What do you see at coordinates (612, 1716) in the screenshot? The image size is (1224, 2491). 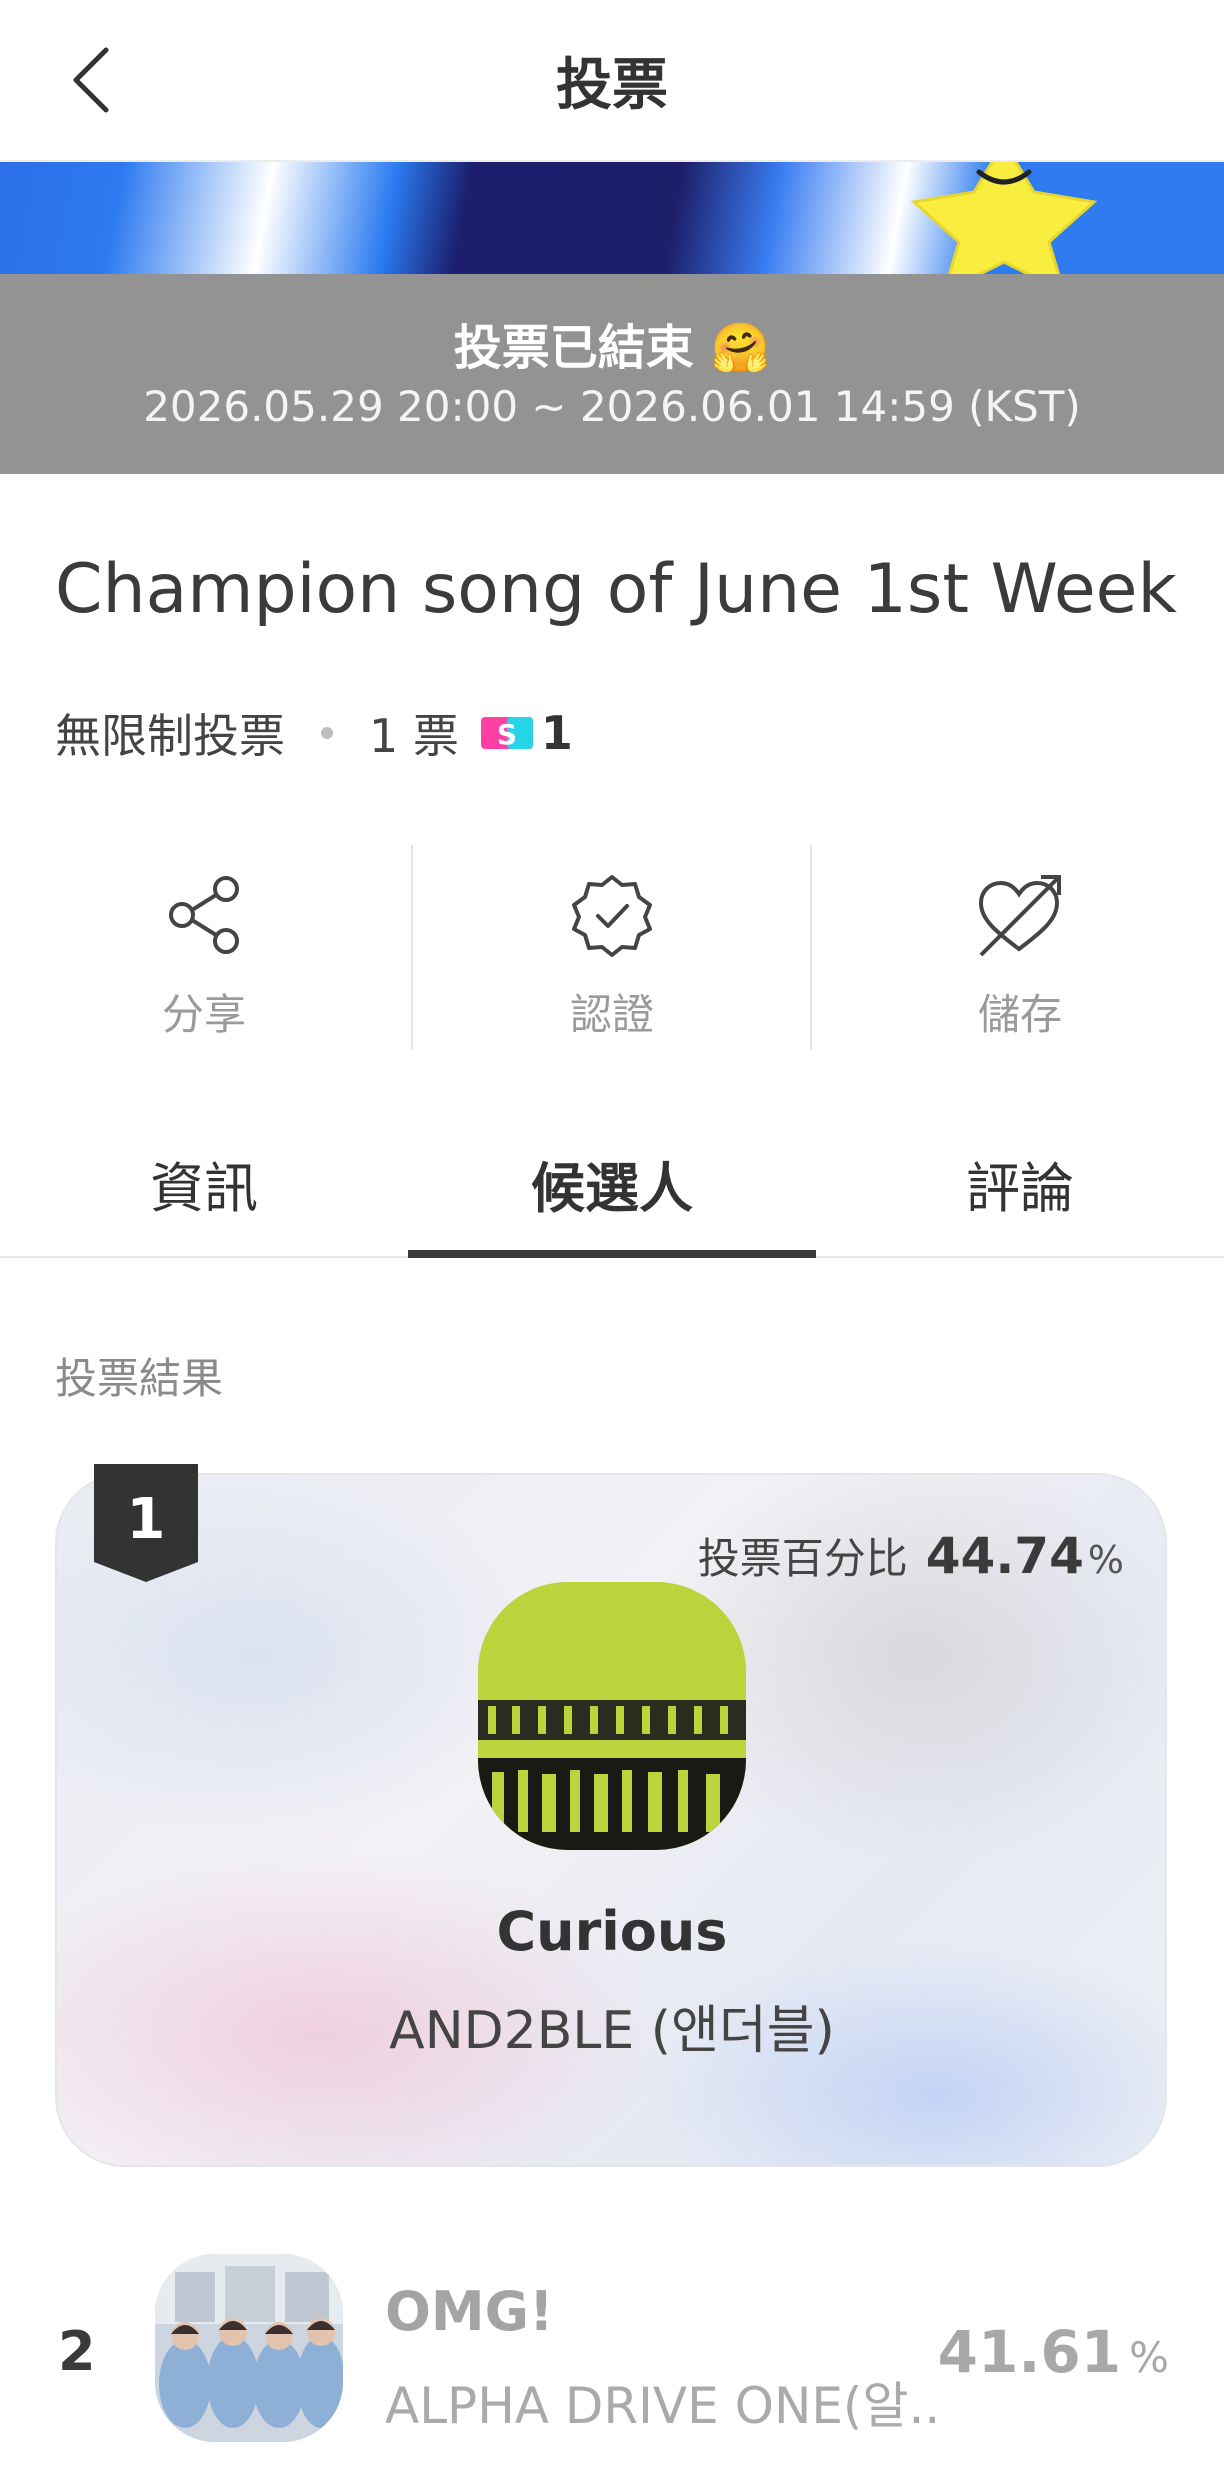 I see `album-cover-curious` at bounding box center [612, 1716].